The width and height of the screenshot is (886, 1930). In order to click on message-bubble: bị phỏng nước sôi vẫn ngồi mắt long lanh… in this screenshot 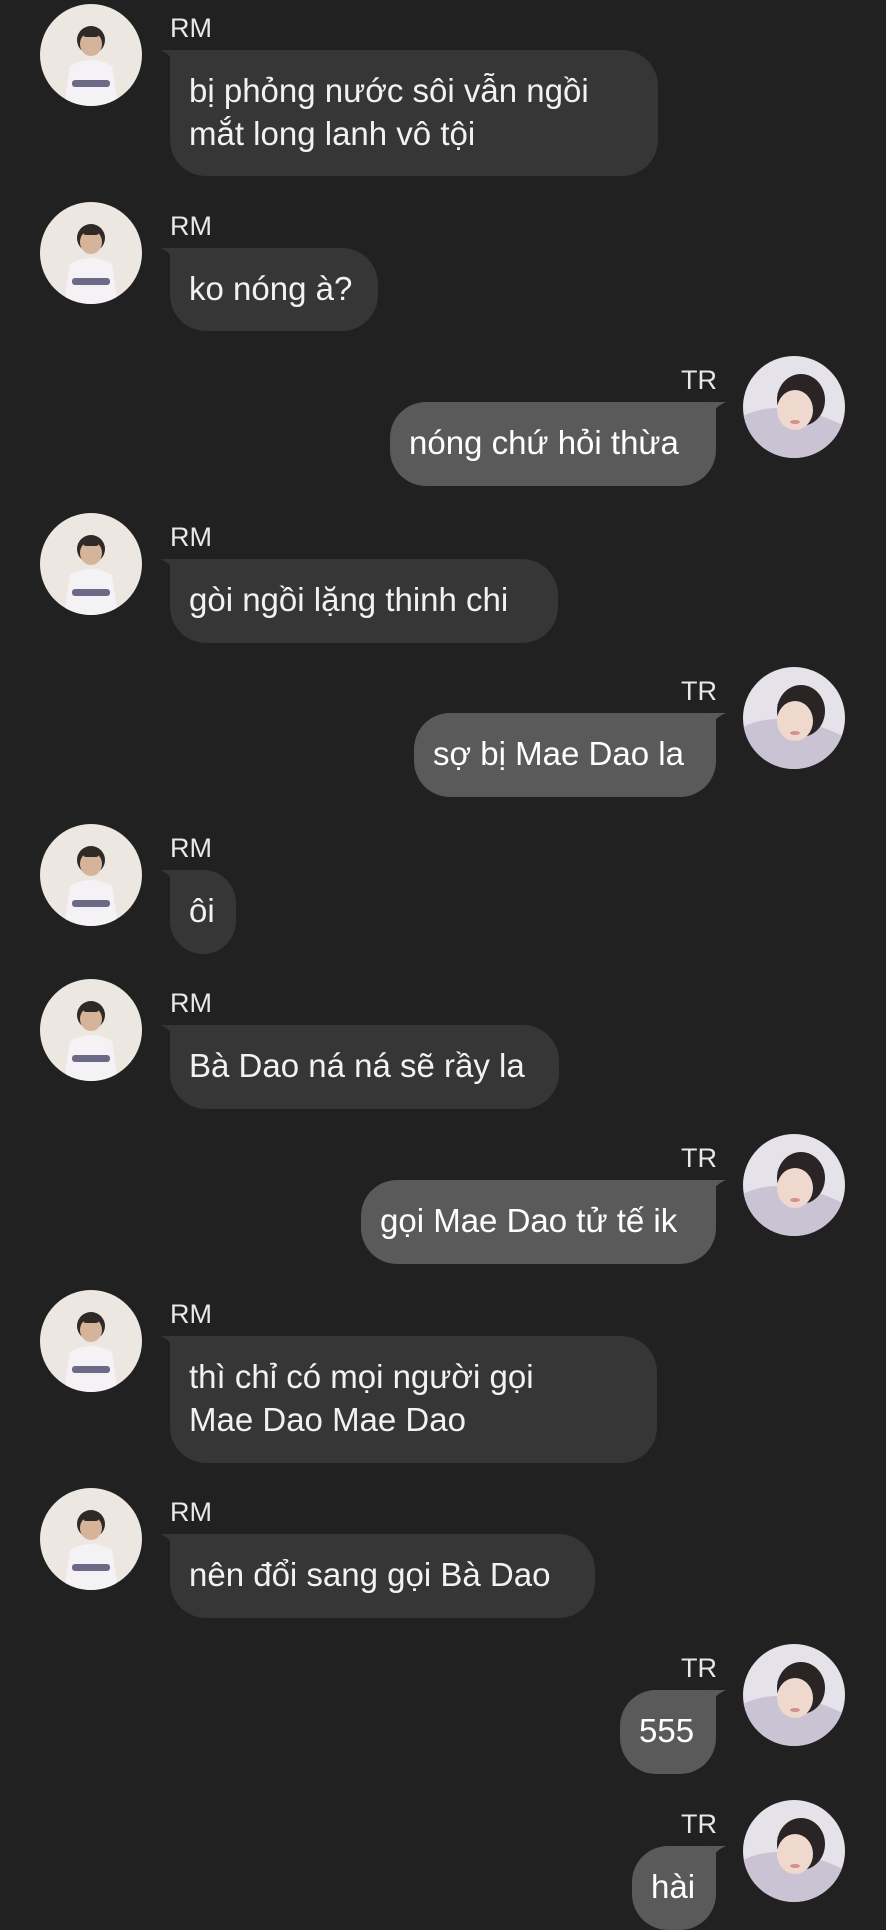, I will do `click(414, 113)`.